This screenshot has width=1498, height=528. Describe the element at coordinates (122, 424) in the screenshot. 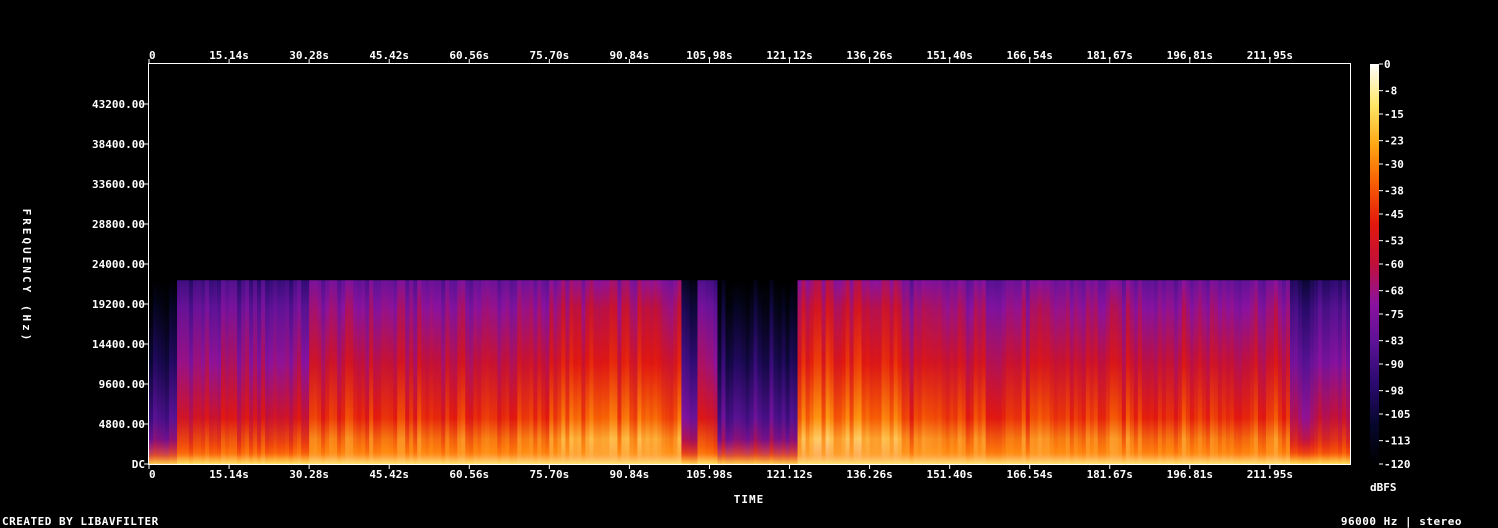

I see `y-tick-label: 4800.00` at that location.